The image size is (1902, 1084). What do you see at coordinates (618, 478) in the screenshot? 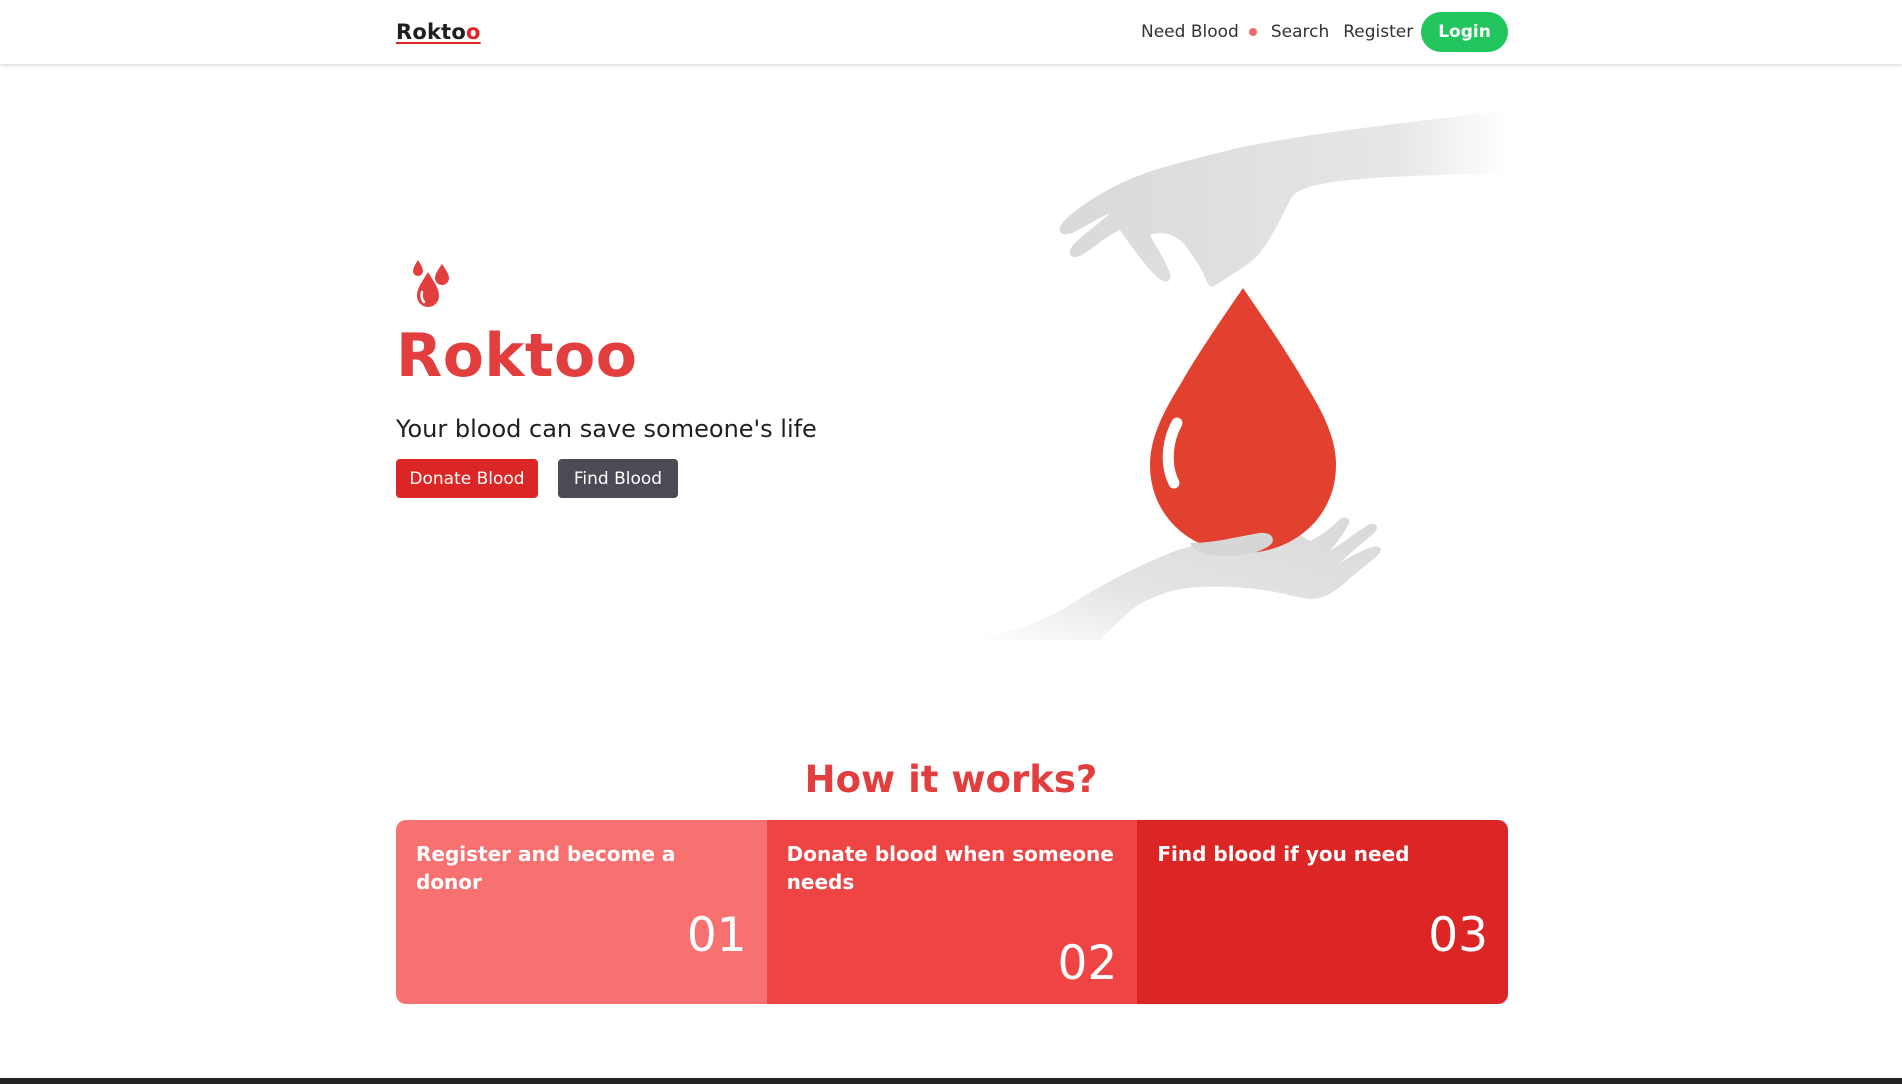
I see `find-blood-button: Find Blood` at bounding box center [618, 478].